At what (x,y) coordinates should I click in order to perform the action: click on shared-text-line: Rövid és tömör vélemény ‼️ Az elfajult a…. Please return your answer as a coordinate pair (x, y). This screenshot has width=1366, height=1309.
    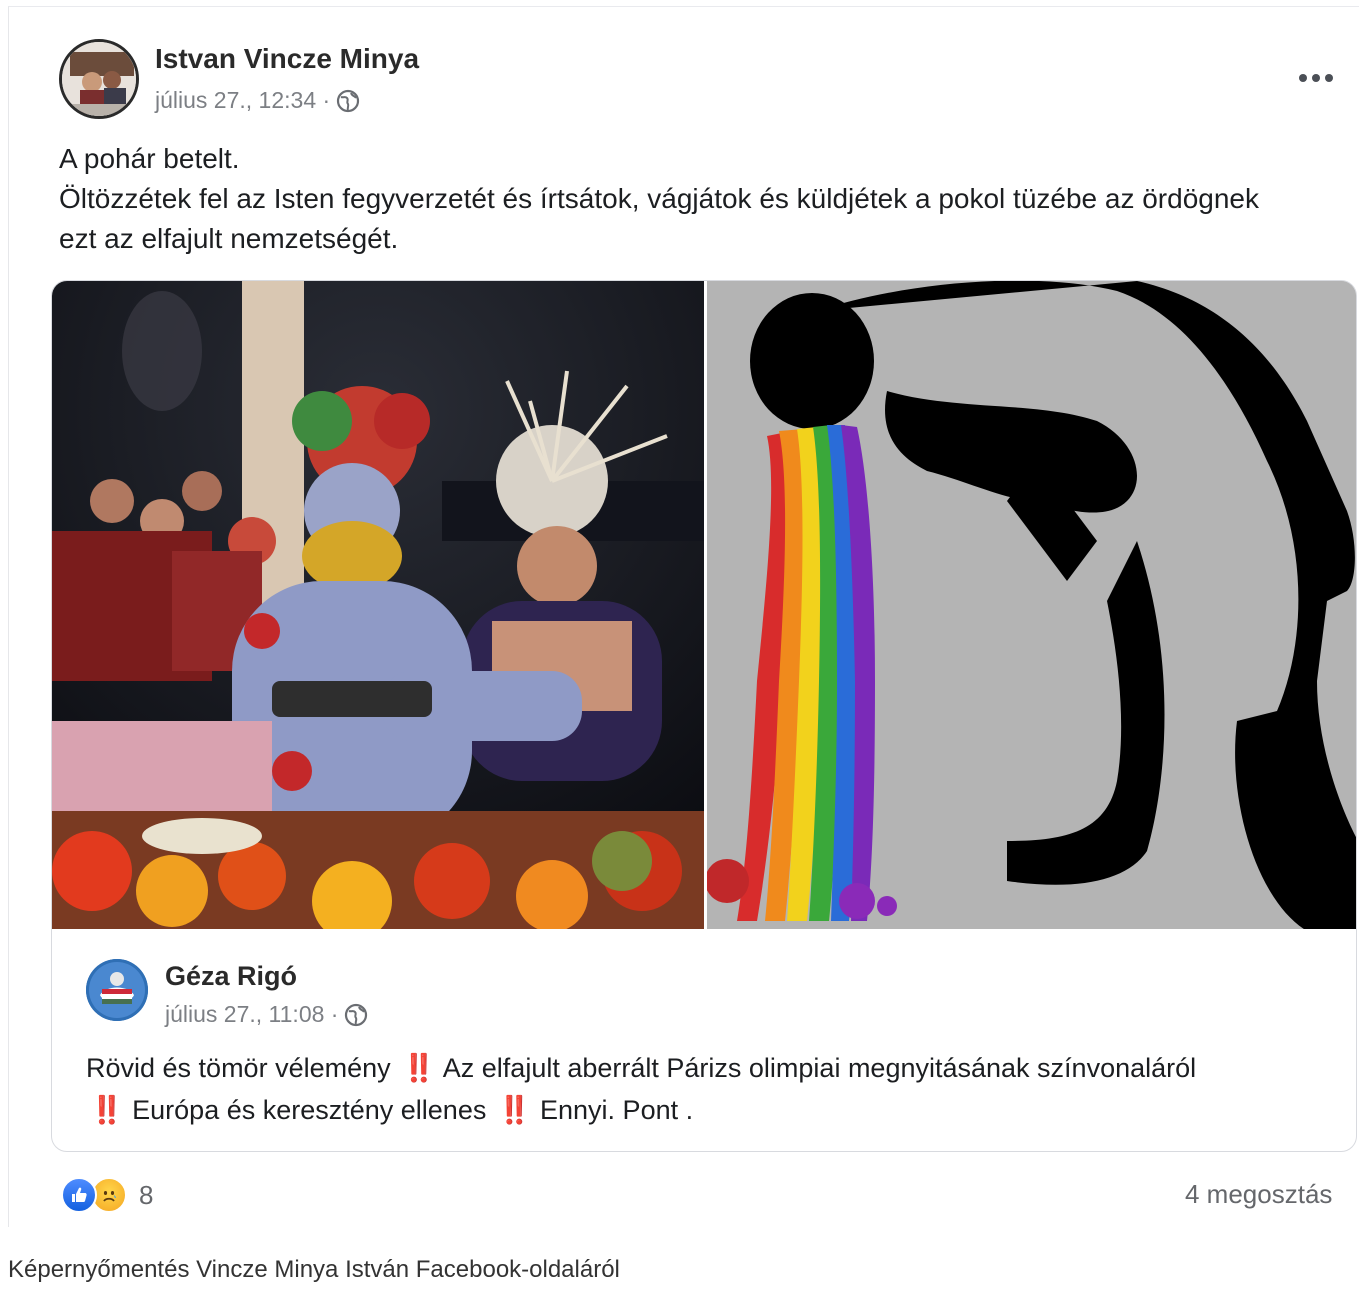
    Looking at the image, I should click on (716, 1068).